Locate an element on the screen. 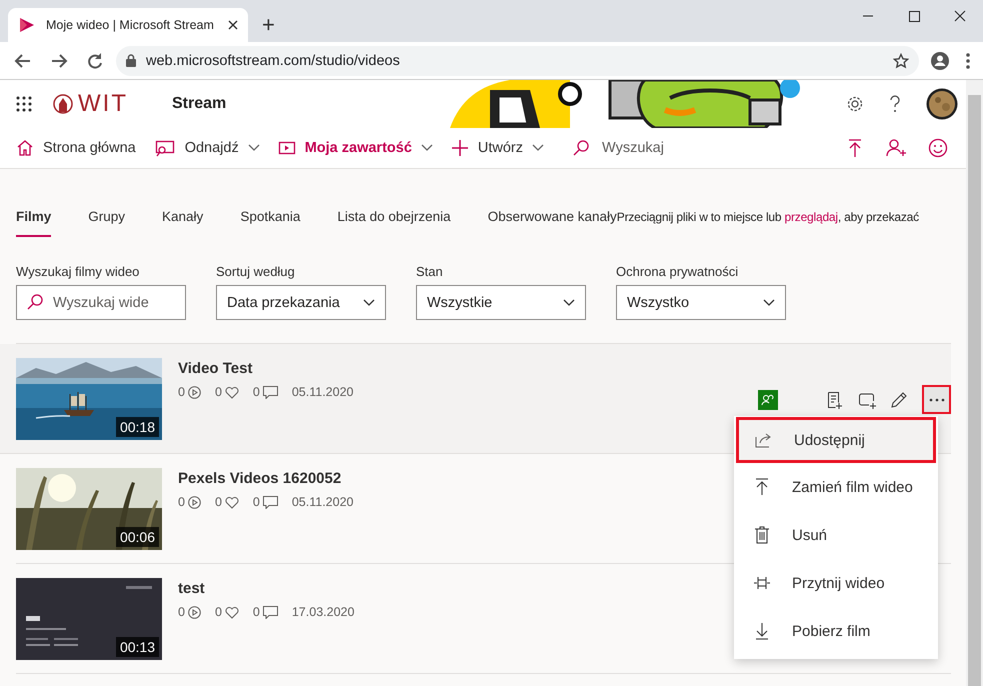  nav-link: Strona główna is located at coordinates (76, 148).